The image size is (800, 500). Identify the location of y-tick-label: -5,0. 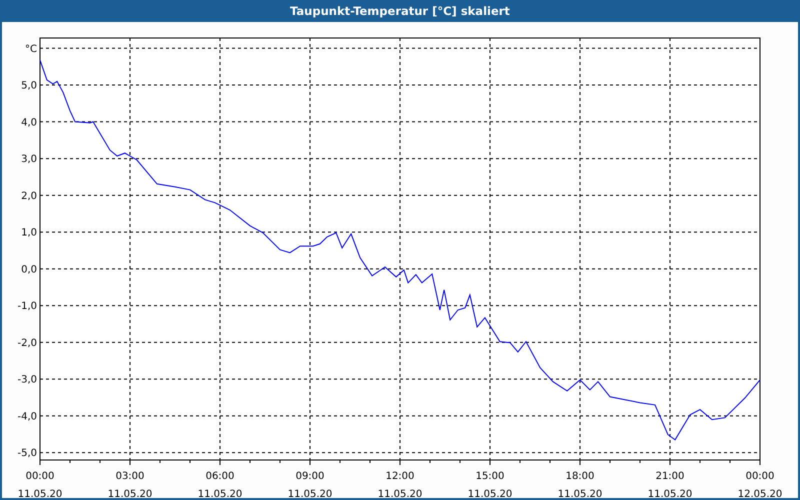
(27, 454).